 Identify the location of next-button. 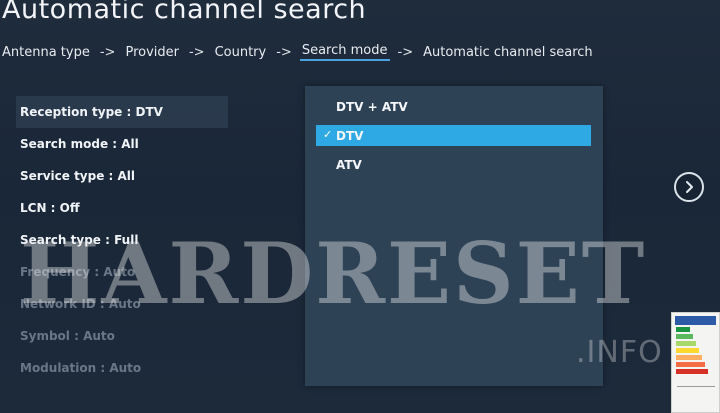
(689, 187).